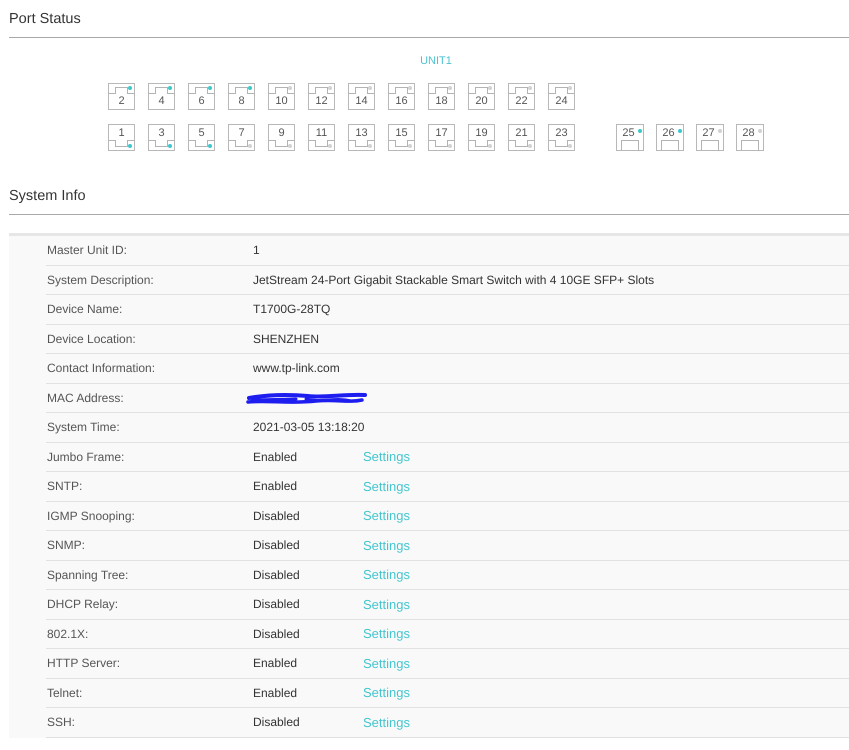 This screenshot has height=750, width=849. Describe the element at coordinates (47, 195) in the screenshot. I see `section-title: System Info` at that location.